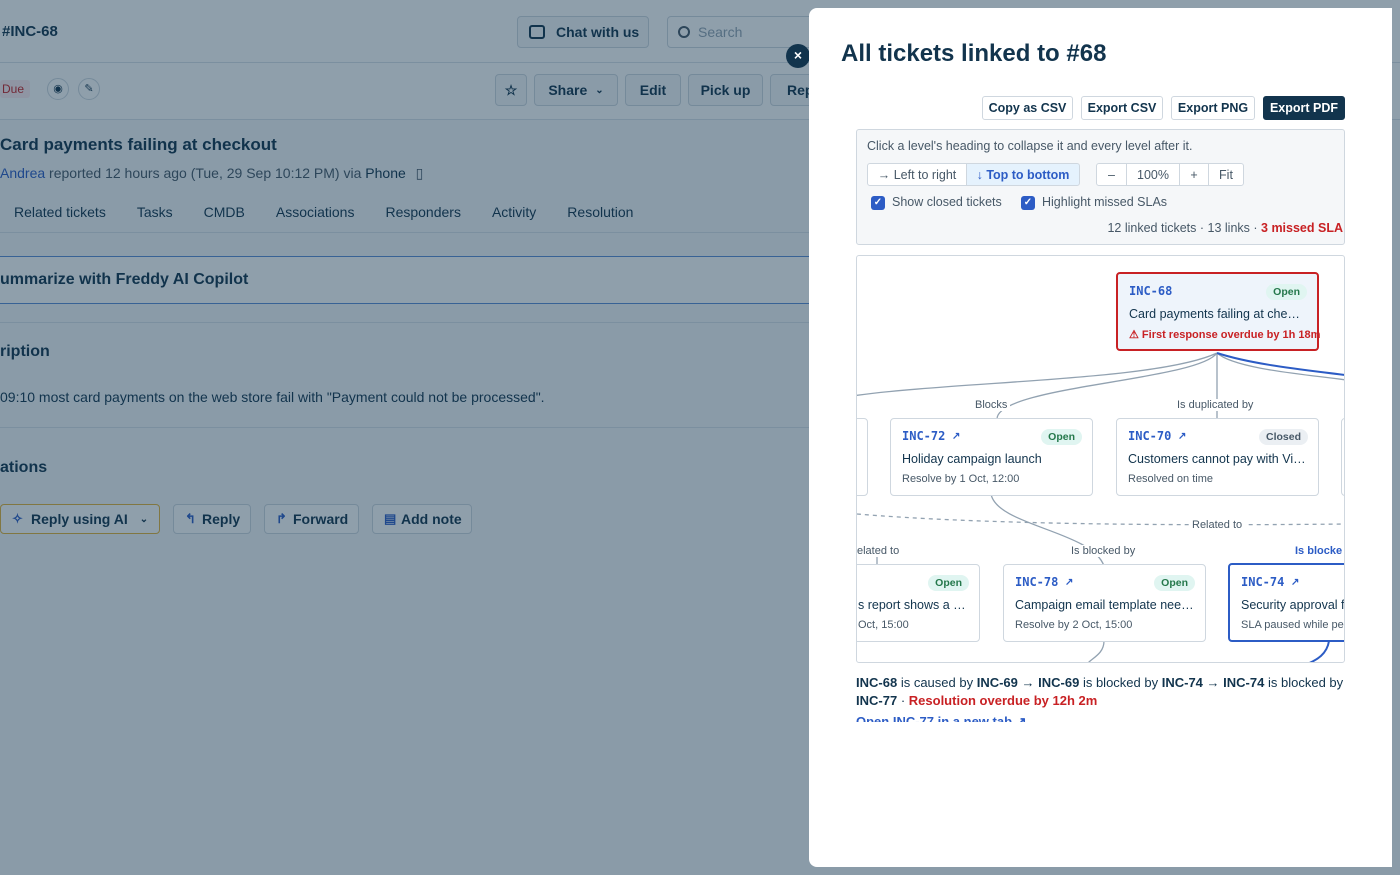 This screenshot has height=875, width=1400. What do you see at coordinates (1342, 457) in the screenshot?
I see `node-cut-right-top` at bounding box center [1342, 457].